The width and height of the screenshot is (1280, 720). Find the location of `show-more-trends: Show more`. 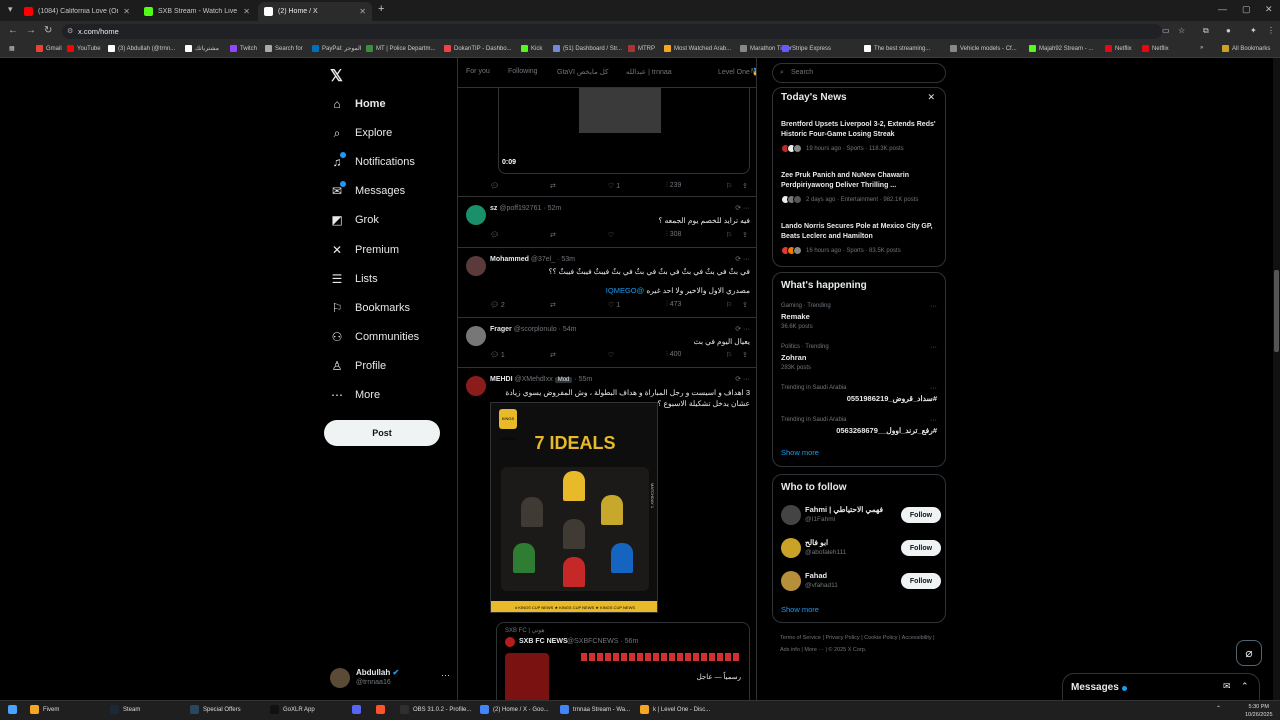

show-more-trends: Show more is located at coordinates (800, 452).